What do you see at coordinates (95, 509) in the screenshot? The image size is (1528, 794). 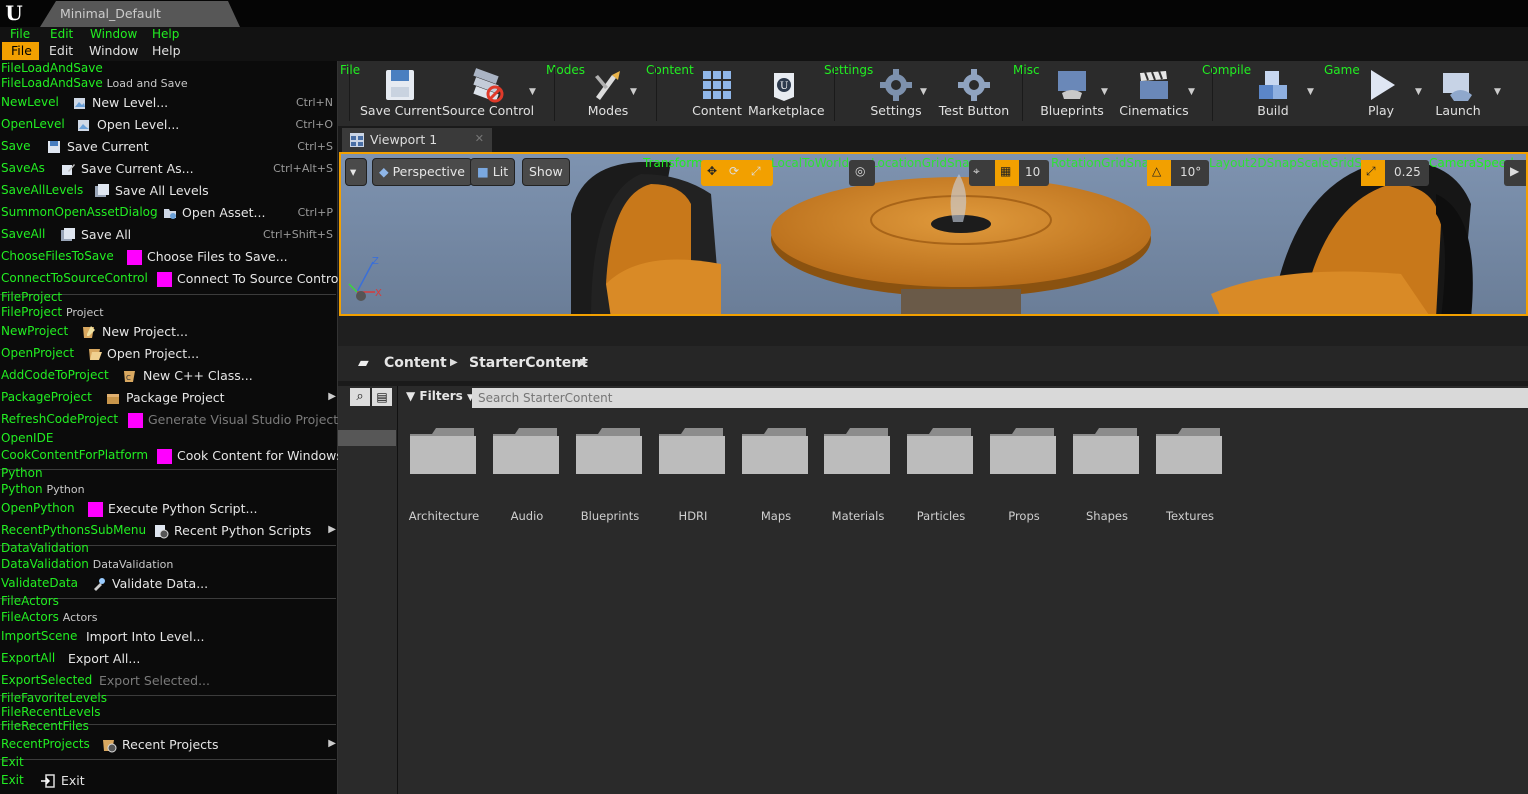 I see `missing-texture-icon` at bounding box center [95, 509].